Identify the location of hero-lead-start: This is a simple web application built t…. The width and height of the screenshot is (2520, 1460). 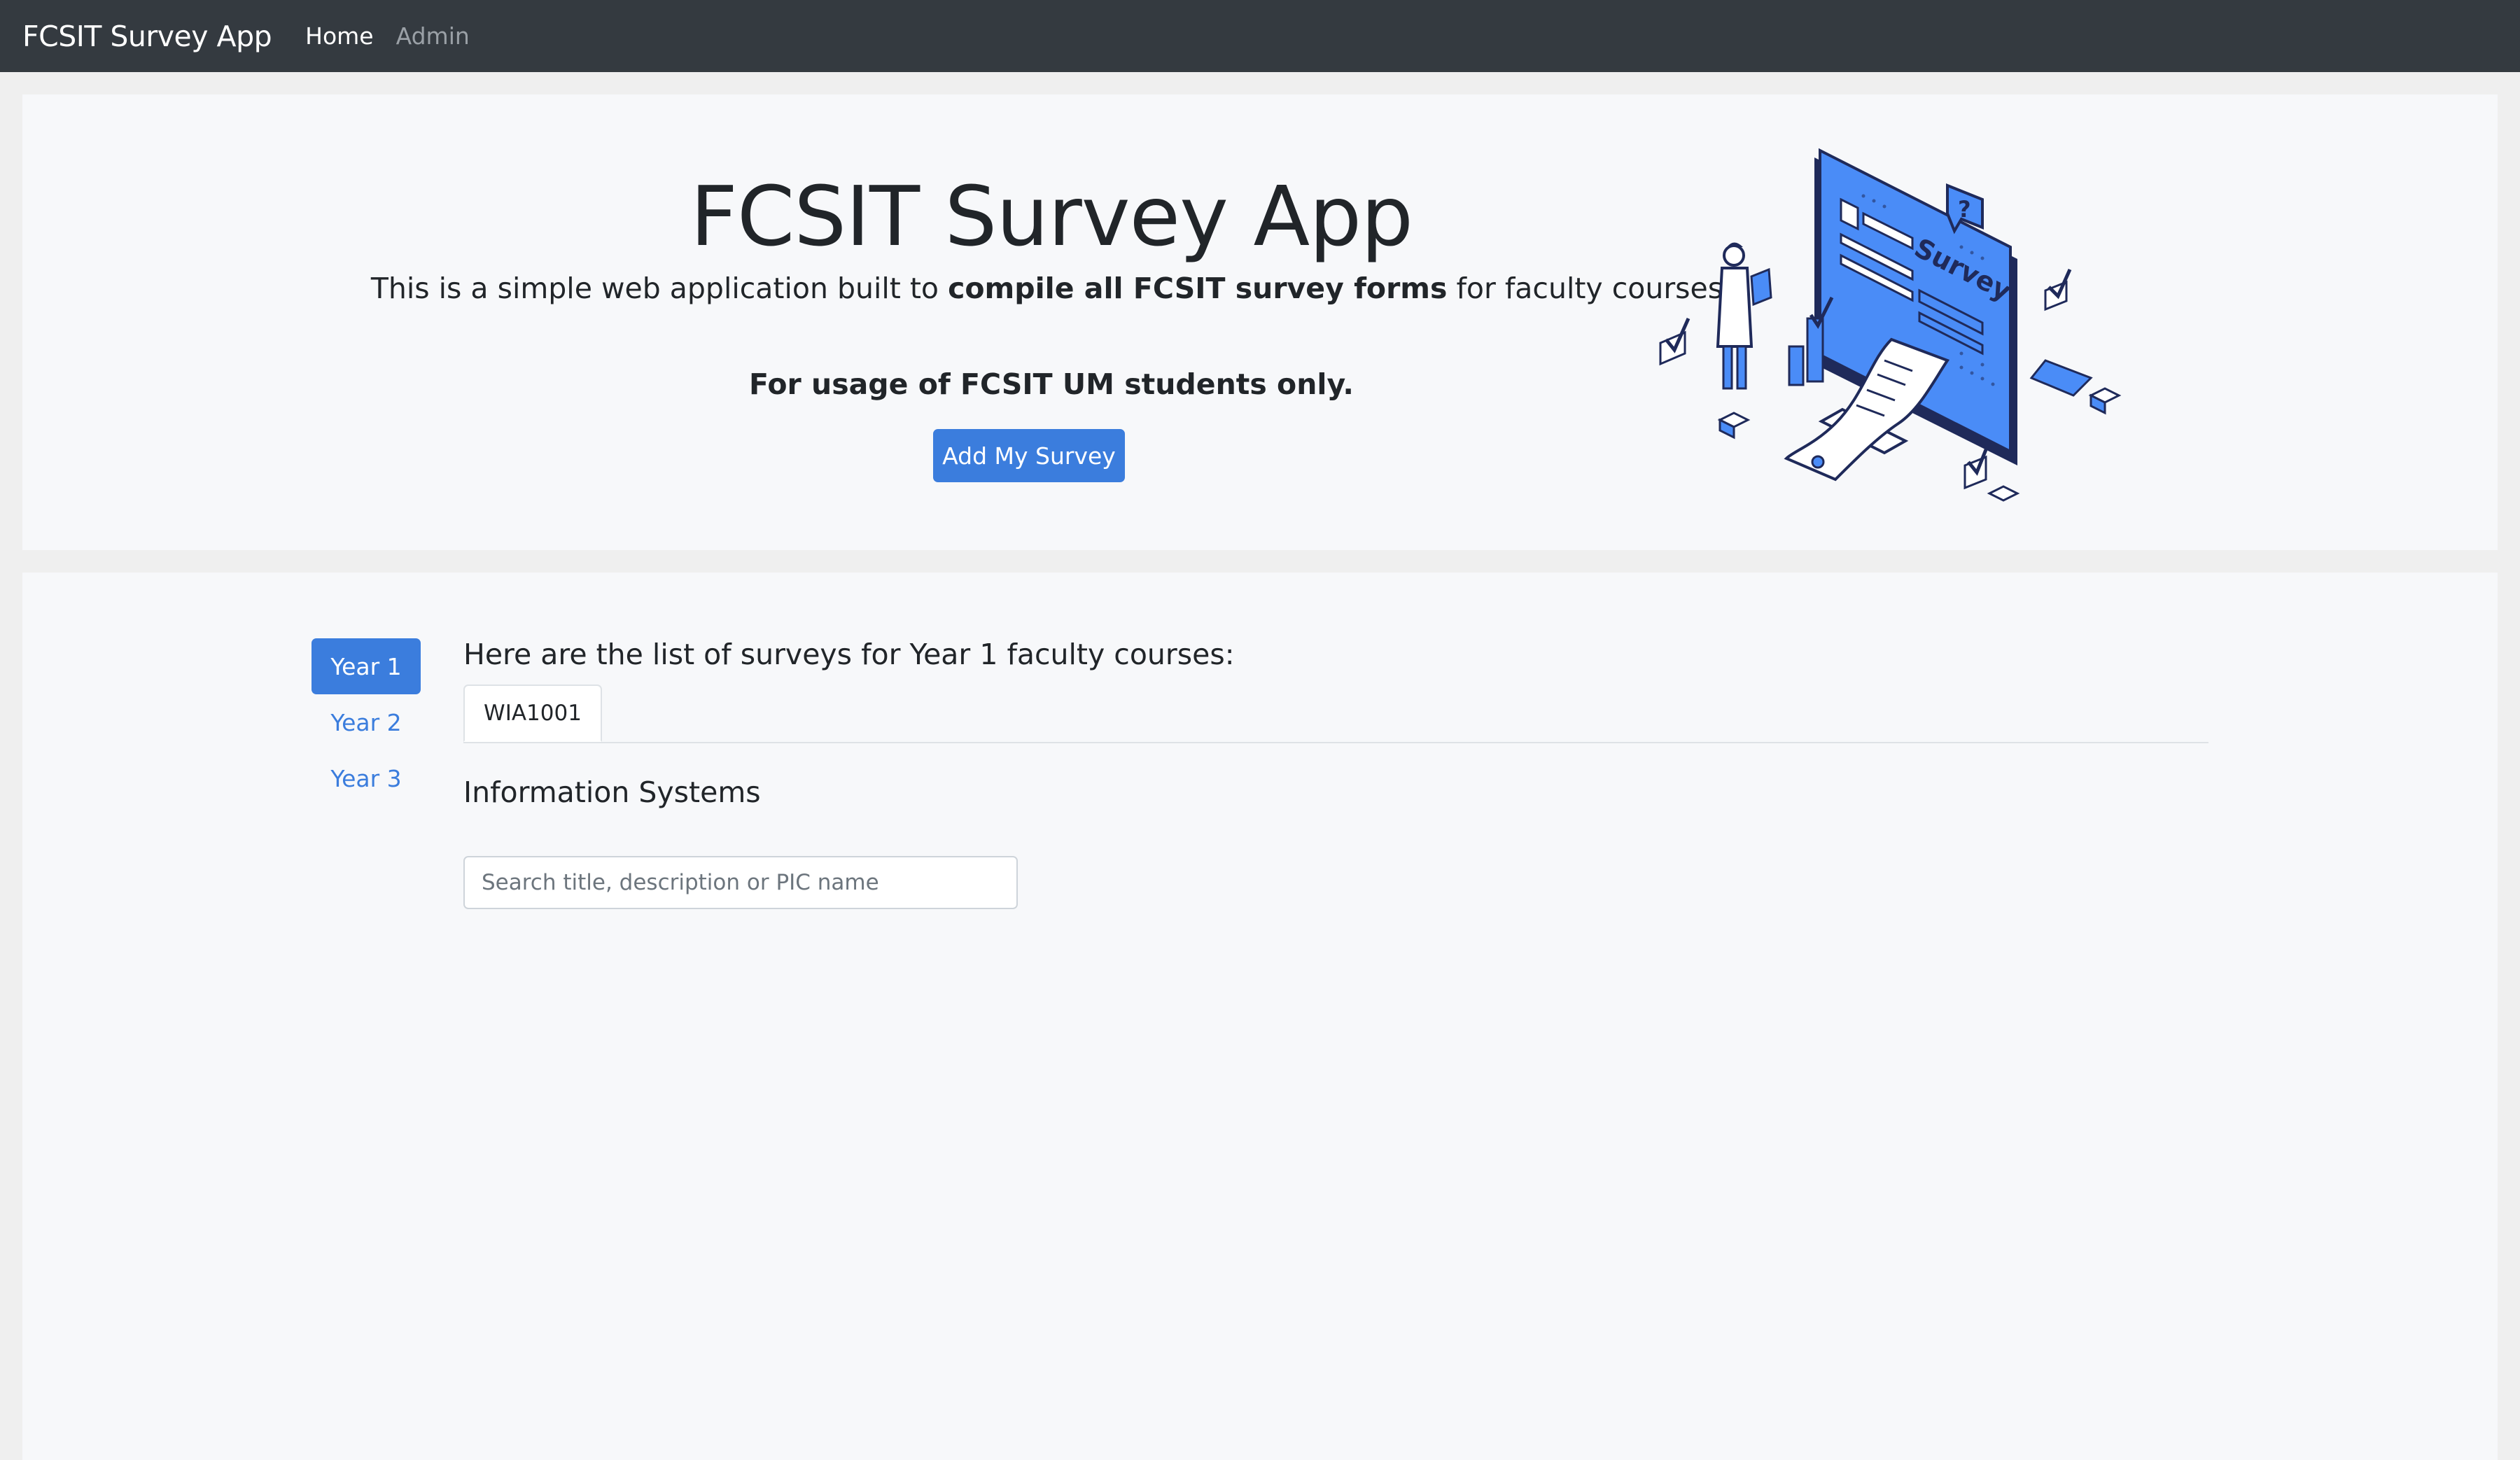
(659, 288).